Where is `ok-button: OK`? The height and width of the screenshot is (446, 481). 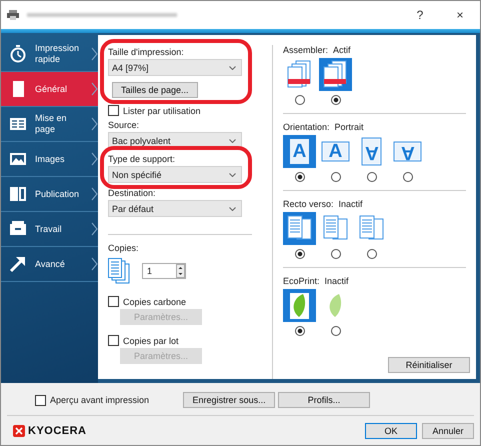
ok-button: OK is located at coordinates (391, 430).